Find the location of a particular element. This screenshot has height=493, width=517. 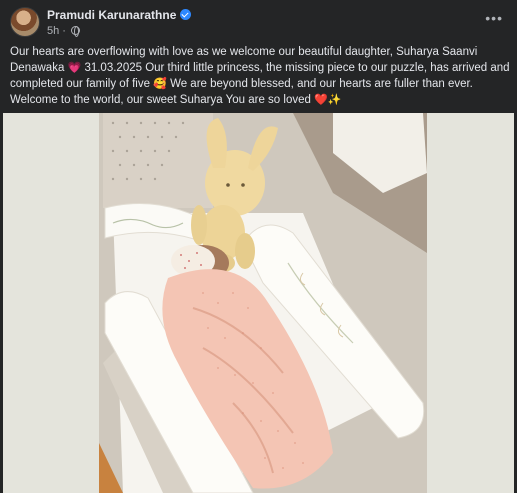

globe-icon is located at coordinates (76, 31).